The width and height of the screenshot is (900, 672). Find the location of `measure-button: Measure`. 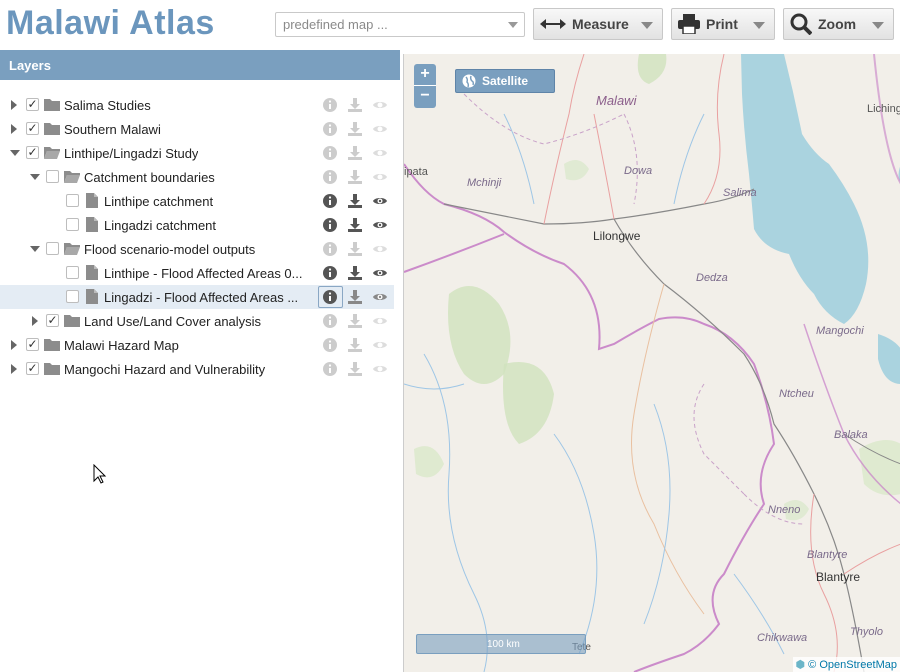

measure-button: Measure is located at coordinates (598, 24).